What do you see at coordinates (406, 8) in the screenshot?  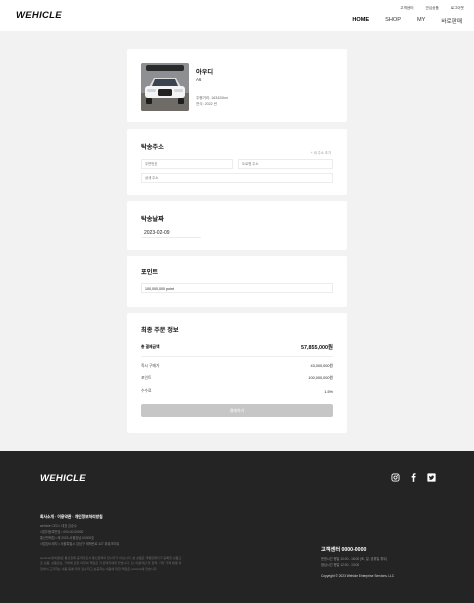 I see `util-customer-center: 고객센터` at bounding box center [406, 8].